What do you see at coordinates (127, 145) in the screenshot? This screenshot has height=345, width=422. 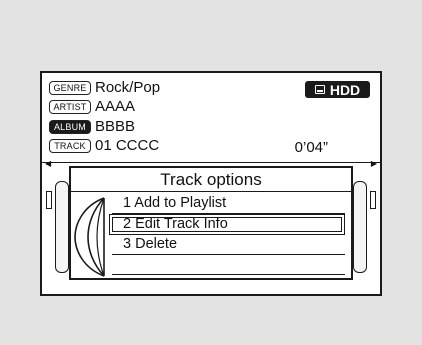 I see `track-value: 01 CCCC` at bounding box center [127, 145].